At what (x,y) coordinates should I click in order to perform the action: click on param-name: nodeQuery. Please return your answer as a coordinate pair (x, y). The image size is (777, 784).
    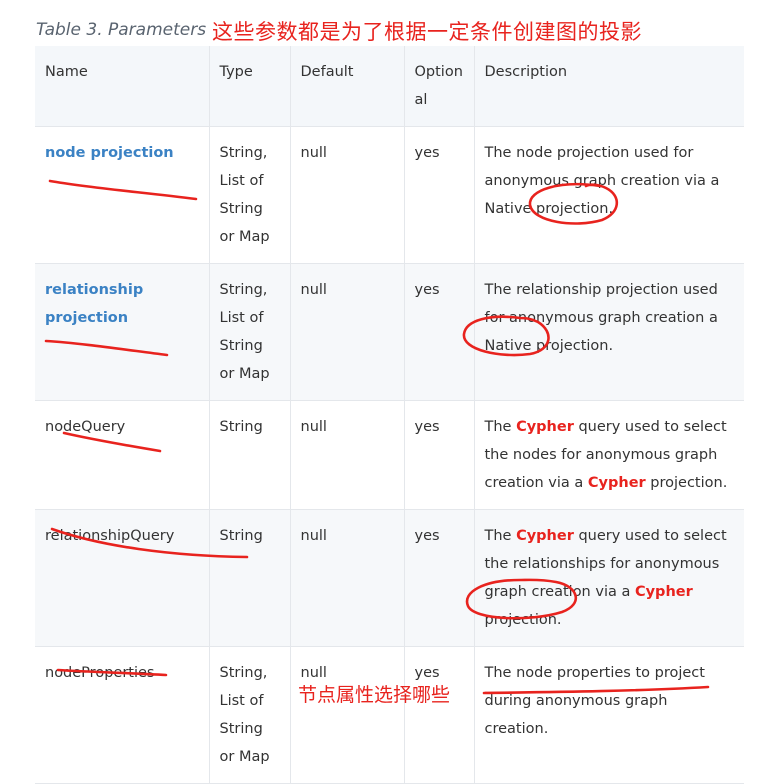
    Looking at the image, I should click on (122, 455).